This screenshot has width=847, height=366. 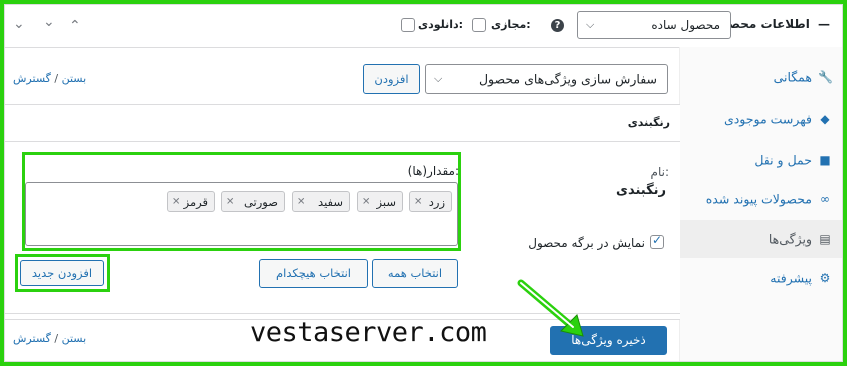 What do you see at coordinates (433, 171) in the screenshot?
I see `values-label: مقدار(ها):` at bounding box center [433, 171].